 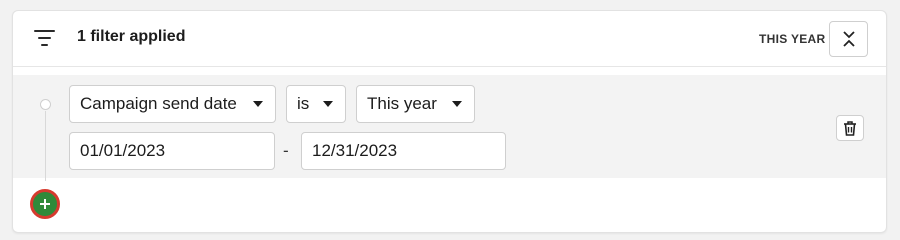 I want to click on start-date-input, so click(x=172, y=151).